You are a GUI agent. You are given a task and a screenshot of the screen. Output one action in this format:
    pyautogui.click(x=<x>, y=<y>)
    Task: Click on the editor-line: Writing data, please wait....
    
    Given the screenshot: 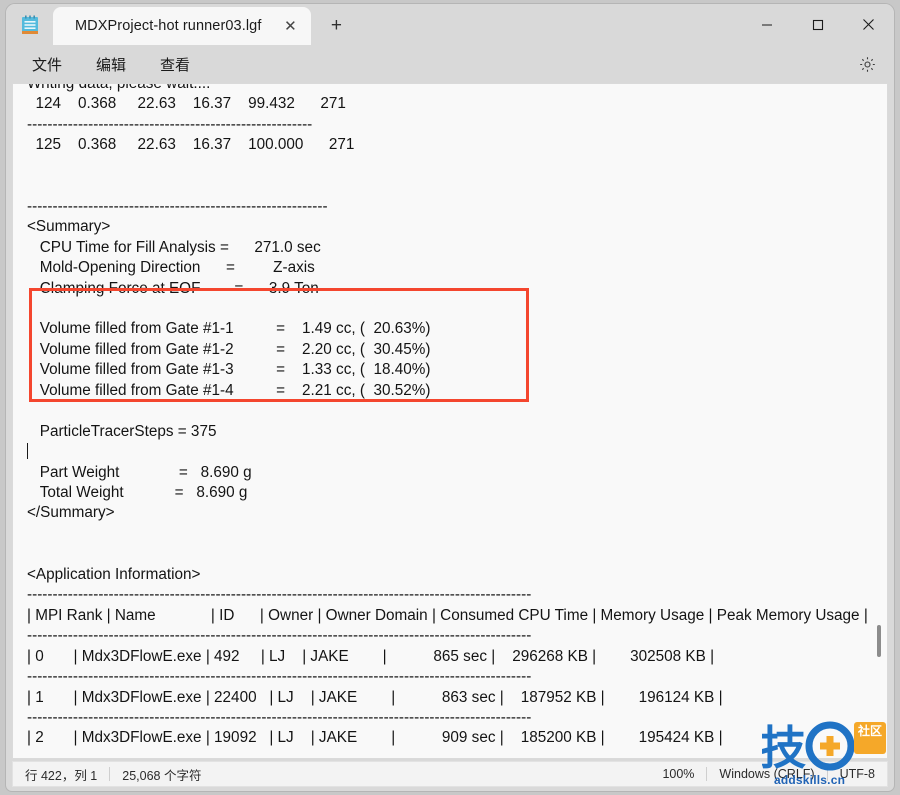 What is the action you would take?
    pyautogui.click(x=119, y=87)
    